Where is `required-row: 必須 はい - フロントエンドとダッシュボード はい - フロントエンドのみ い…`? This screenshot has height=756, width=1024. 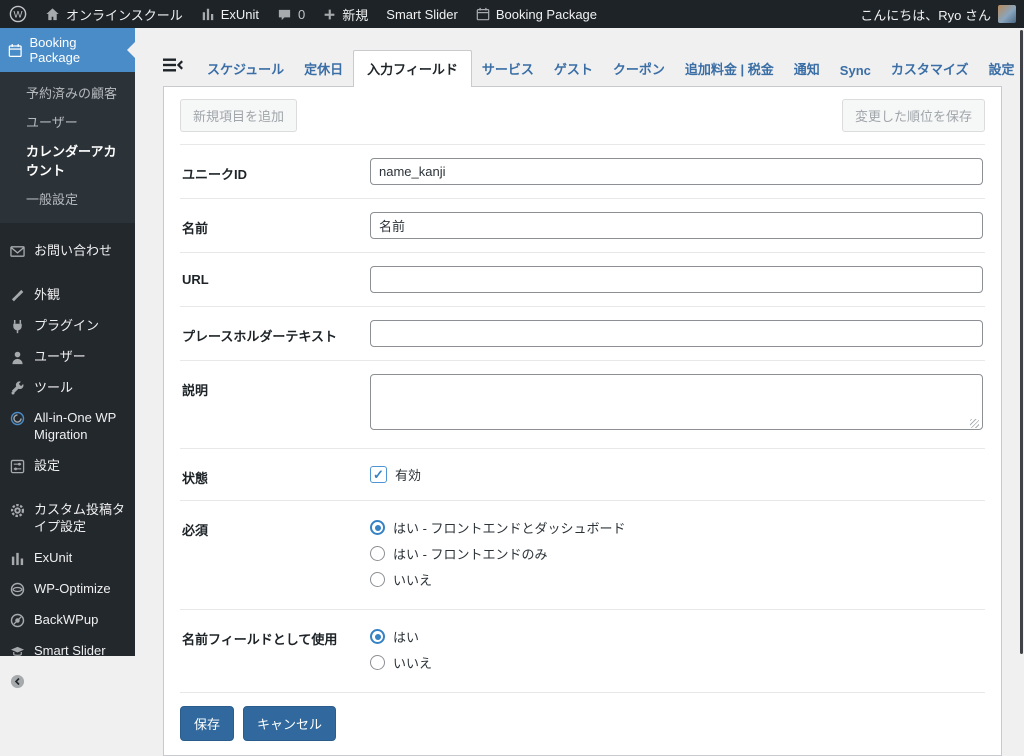 required-row: 必須 はい - フロントエンドとダッシュボード はい - フロントエンドのみ い… is located at coordinates (582, 555).